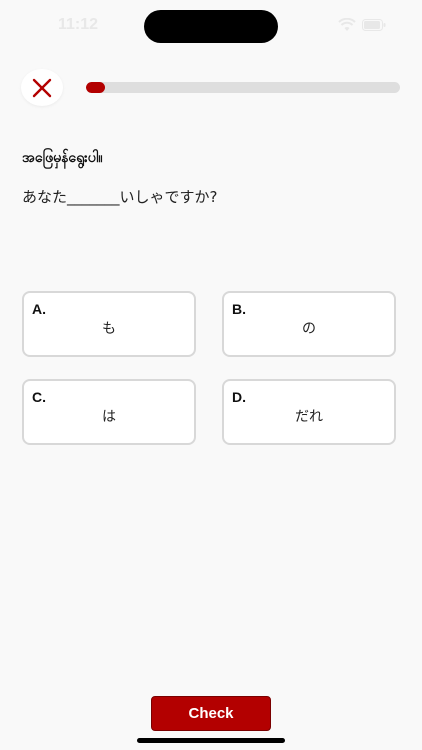  Describe the element at coordinates (39, 309) in the screenshot. I see `option-letter: A.` at that location.